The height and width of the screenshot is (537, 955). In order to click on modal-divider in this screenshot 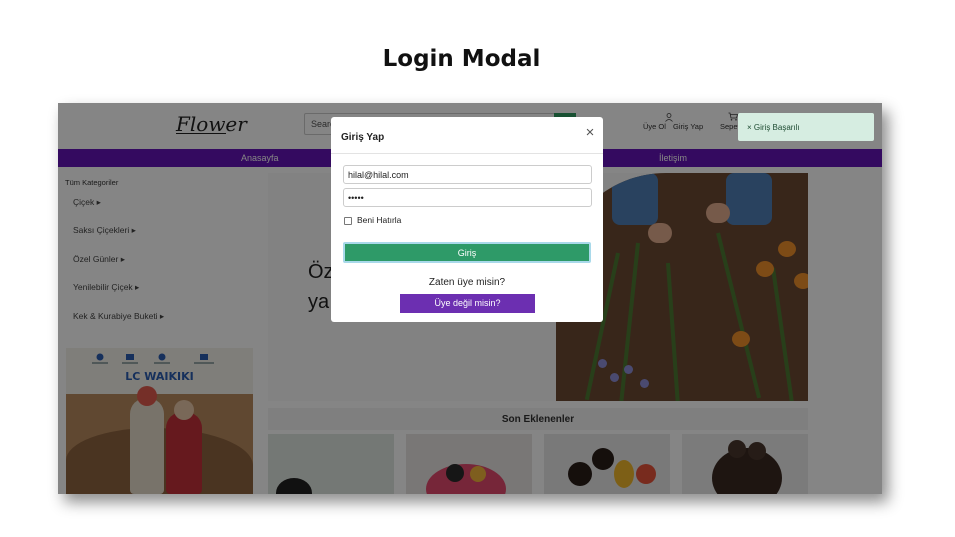, I will do `click(467, 153)`.